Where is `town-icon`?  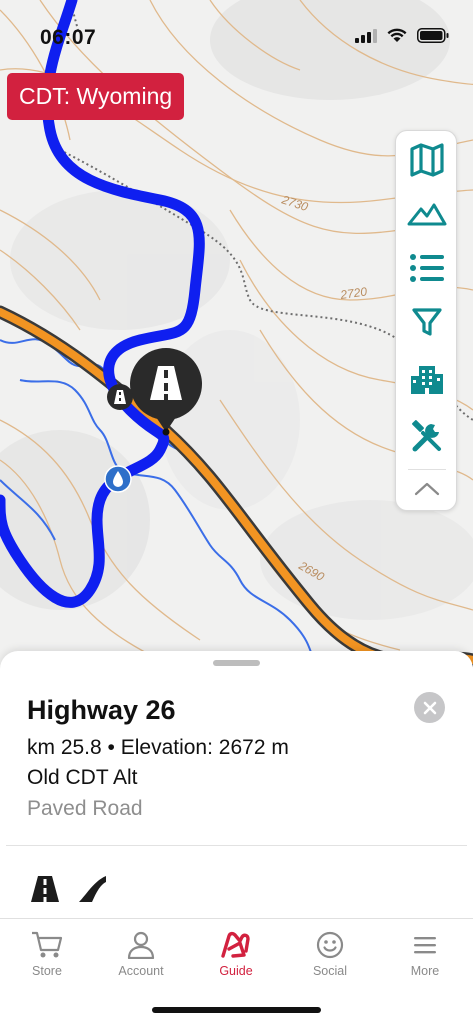 town-icon is located at coordinates (427, 380).